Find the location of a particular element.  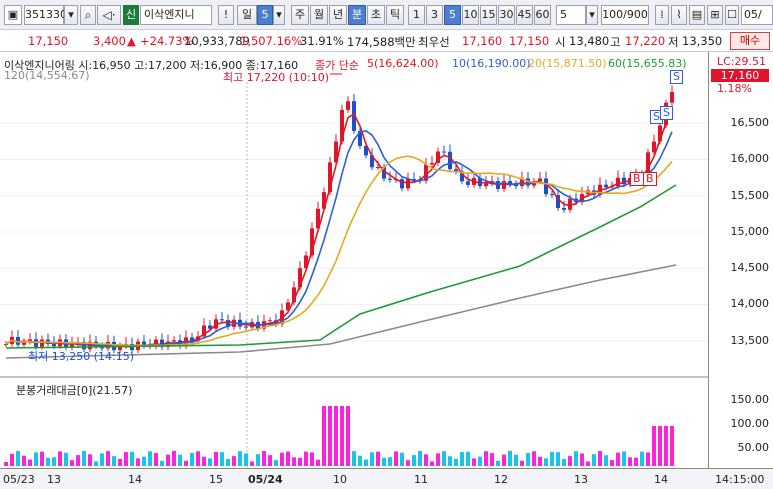

current-price-tag: 17,160 is located at coordinates (740, 75).